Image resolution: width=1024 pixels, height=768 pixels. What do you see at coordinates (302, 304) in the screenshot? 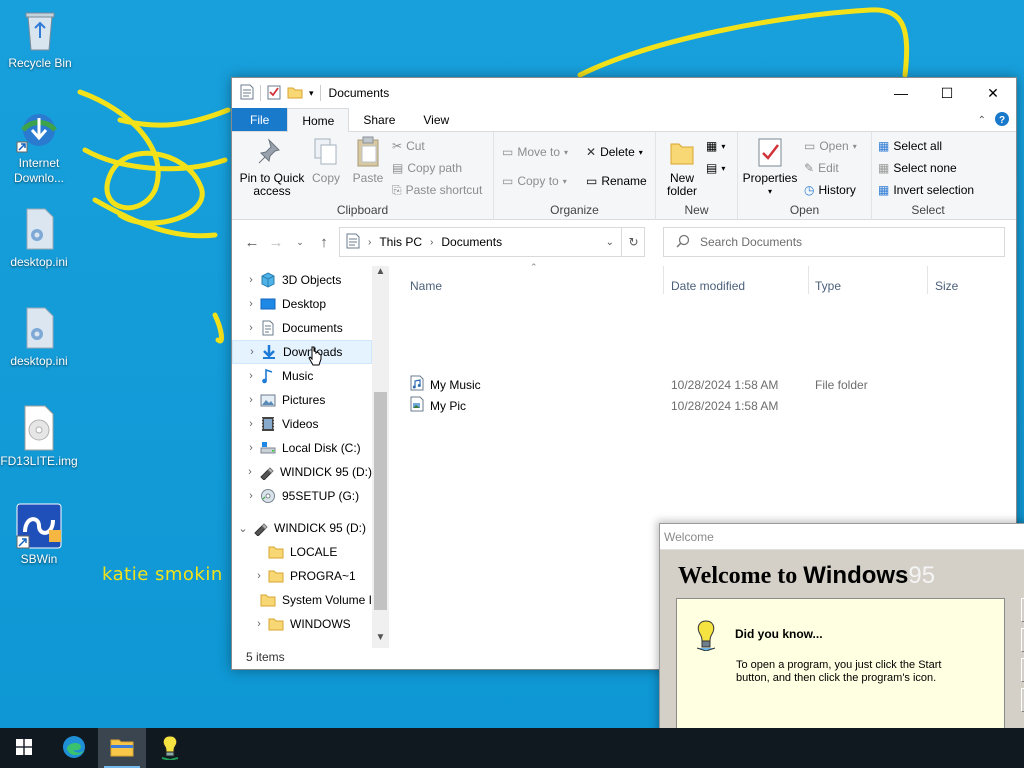
I see `nav-item-desktop: › Desktop` at bounding box center [302, 304].